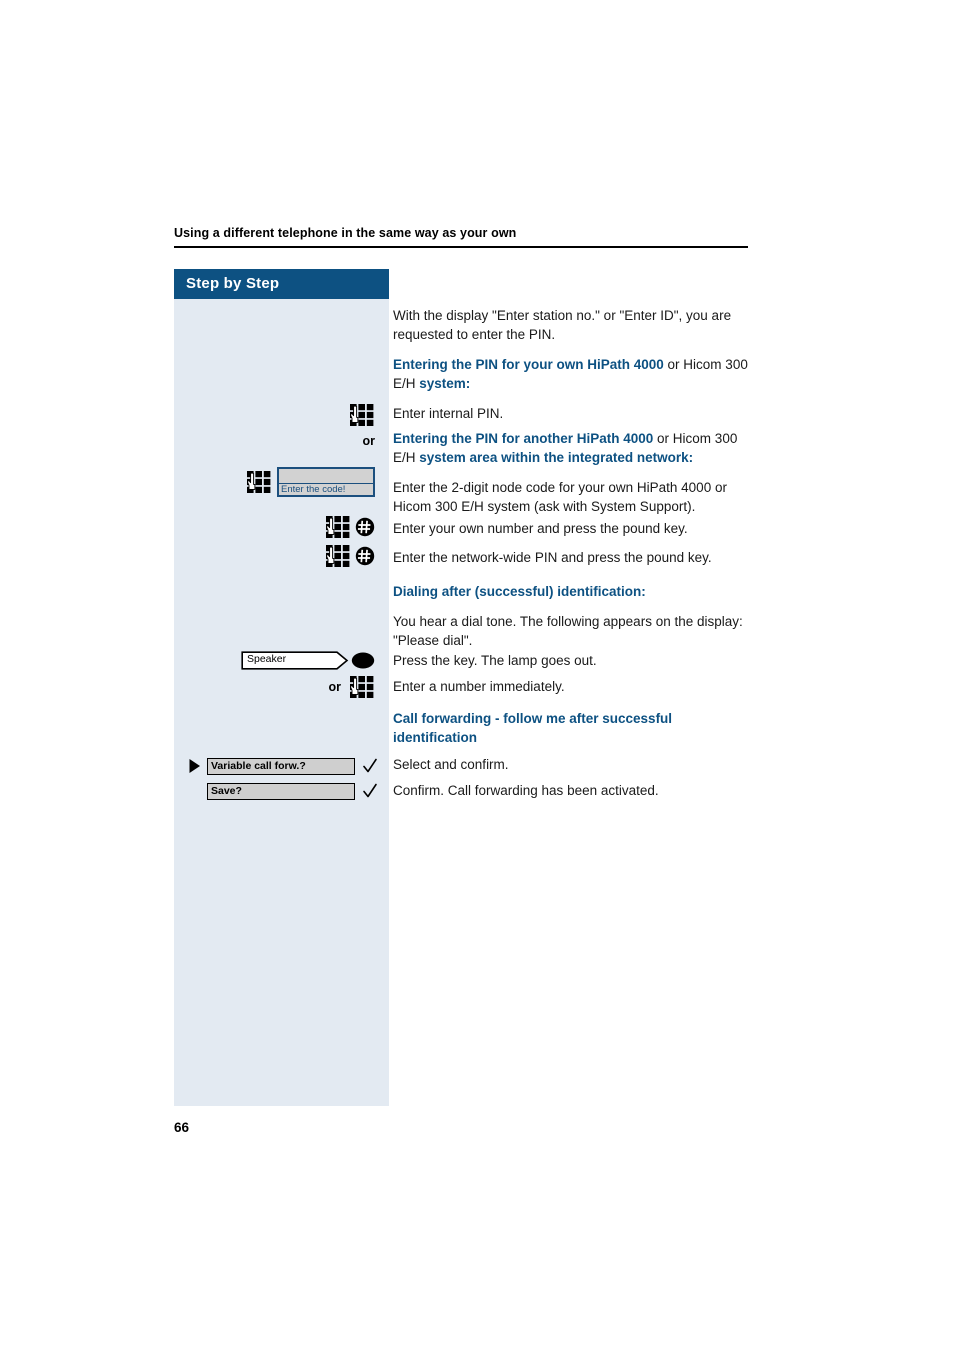  I want to click on page-number: 66, so click(182, 1127).